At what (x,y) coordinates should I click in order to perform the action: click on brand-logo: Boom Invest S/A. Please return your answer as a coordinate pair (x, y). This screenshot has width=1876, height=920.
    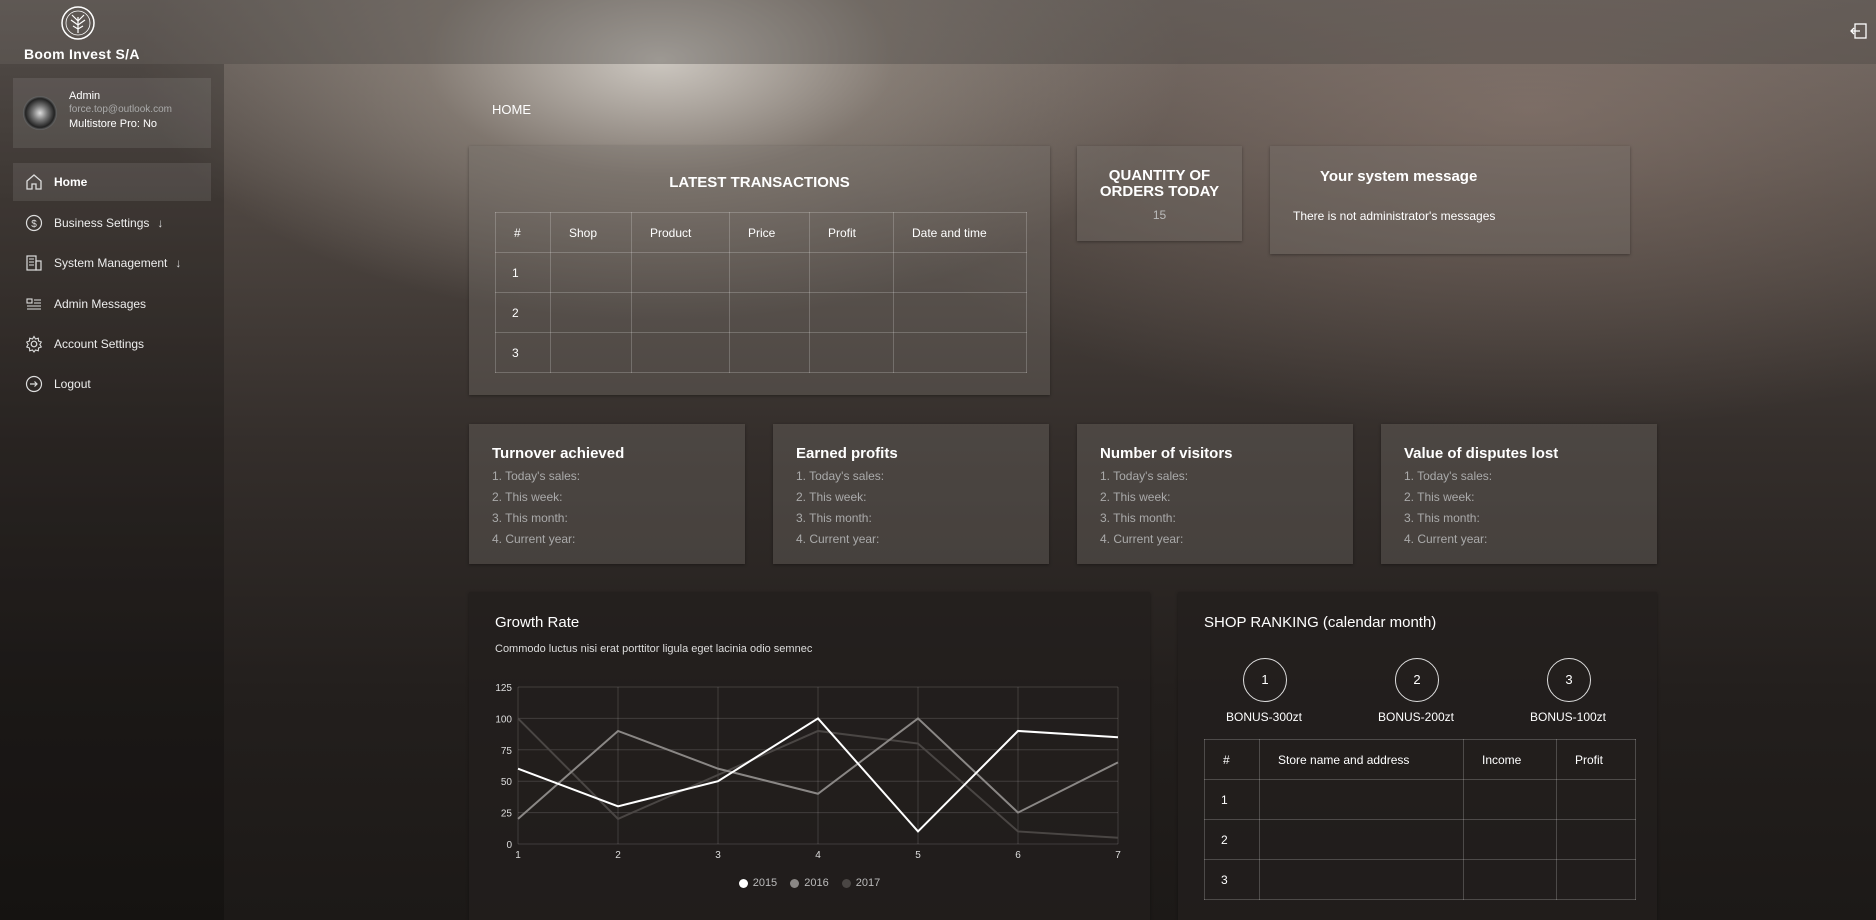
    Looking at the image, I should click on (80, 33).